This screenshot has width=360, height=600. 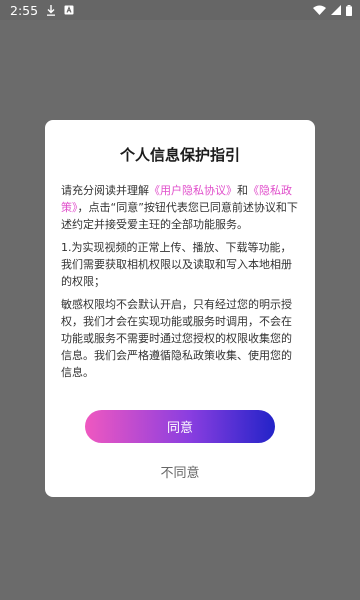 What do you see at coordinates (193, 190) in the screenshot?
I see `user-agreement-link: 《用户隐私协议》` at bounding box center [193, 190].